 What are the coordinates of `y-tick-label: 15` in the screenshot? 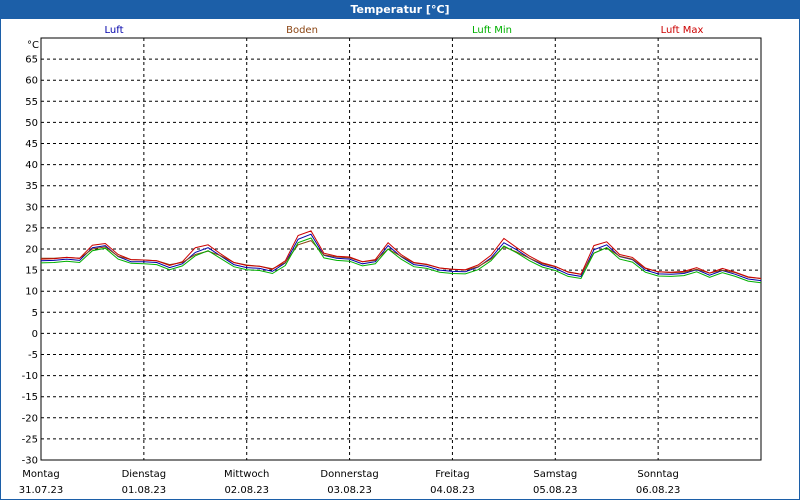 It's located at (31, 271).